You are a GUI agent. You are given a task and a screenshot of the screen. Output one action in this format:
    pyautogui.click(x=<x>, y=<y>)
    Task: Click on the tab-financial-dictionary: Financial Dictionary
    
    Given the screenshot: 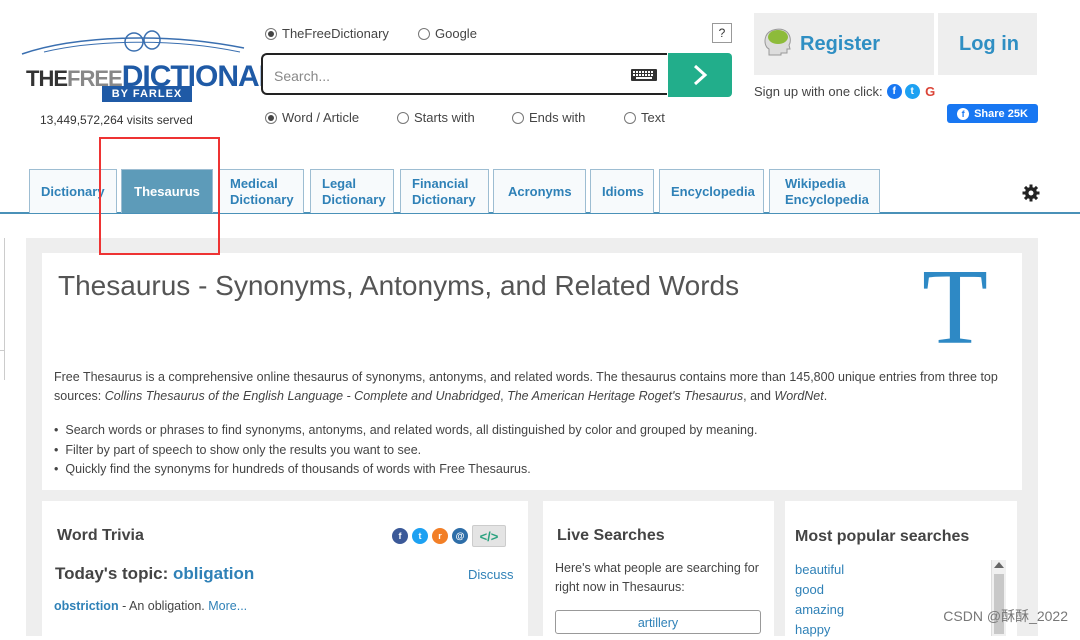 What is the action you would take?
    pyautogui.click(x=444, y=191)
    